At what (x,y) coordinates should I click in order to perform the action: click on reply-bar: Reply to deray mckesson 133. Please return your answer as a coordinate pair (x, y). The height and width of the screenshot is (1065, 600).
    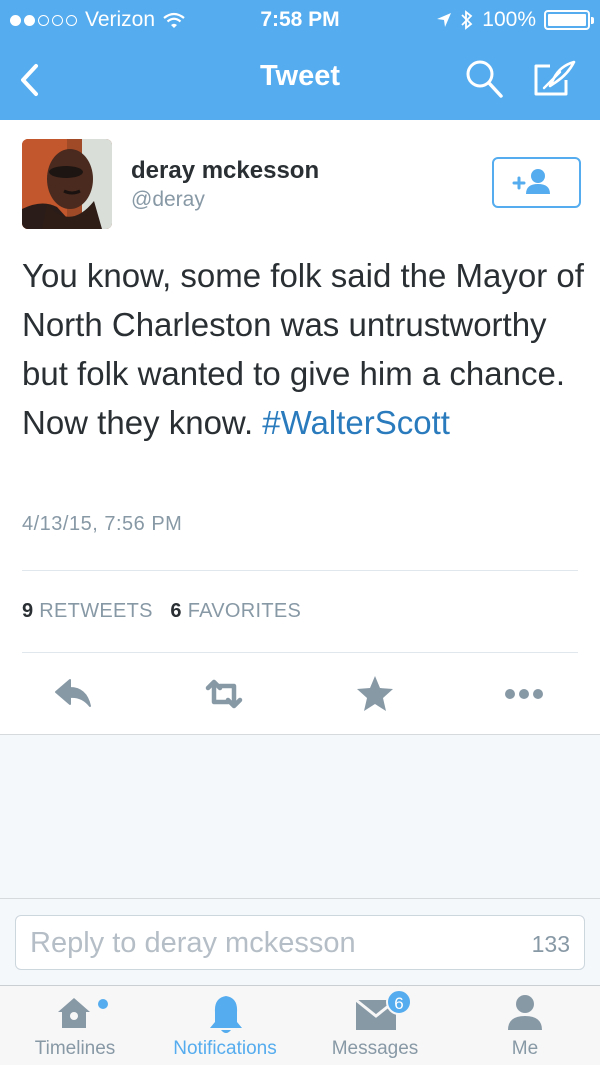
    Looking at the image, I should click on (300, 941).